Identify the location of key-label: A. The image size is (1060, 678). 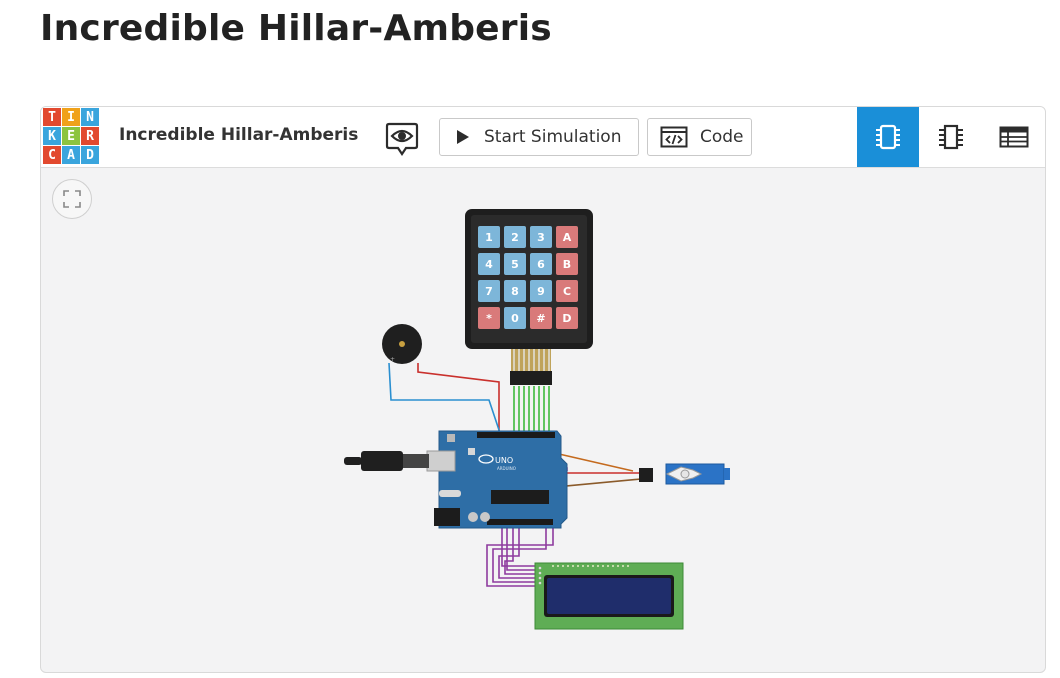
(567, 237).